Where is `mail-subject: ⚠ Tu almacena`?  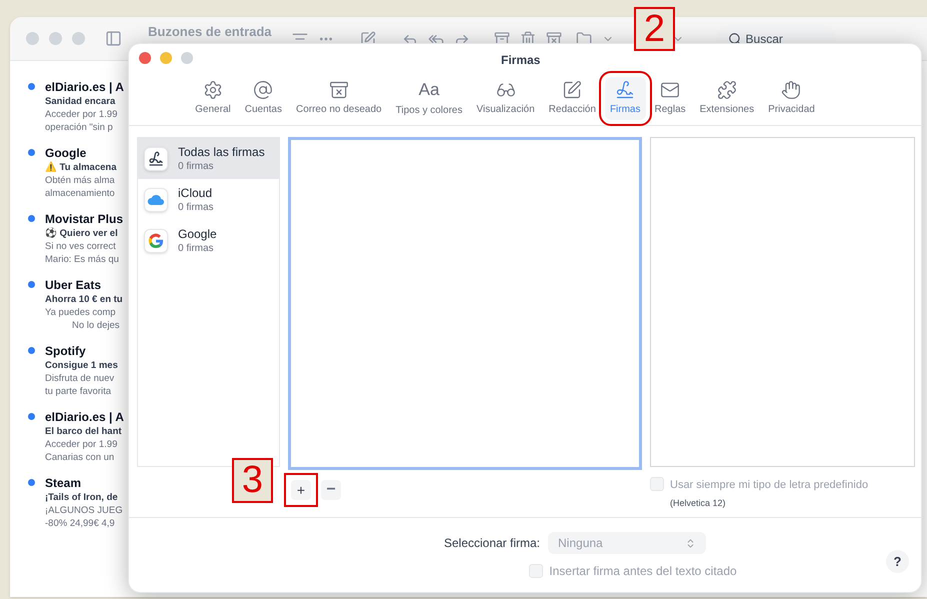 mail-subject: ⚠ Tu almacena is located at coordinates (80, 167).